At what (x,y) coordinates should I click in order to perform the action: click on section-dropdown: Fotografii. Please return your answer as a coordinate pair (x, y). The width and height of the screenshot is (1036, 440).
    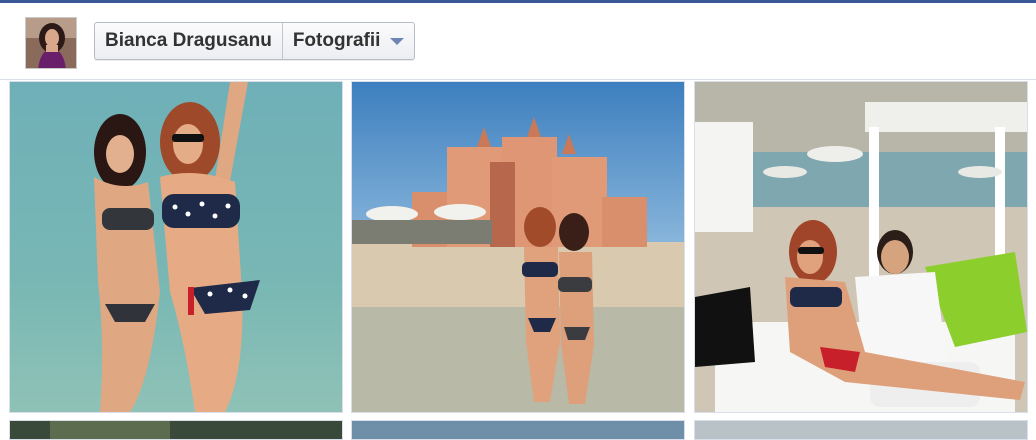
    Looking at the image, I should click on (349, 41).